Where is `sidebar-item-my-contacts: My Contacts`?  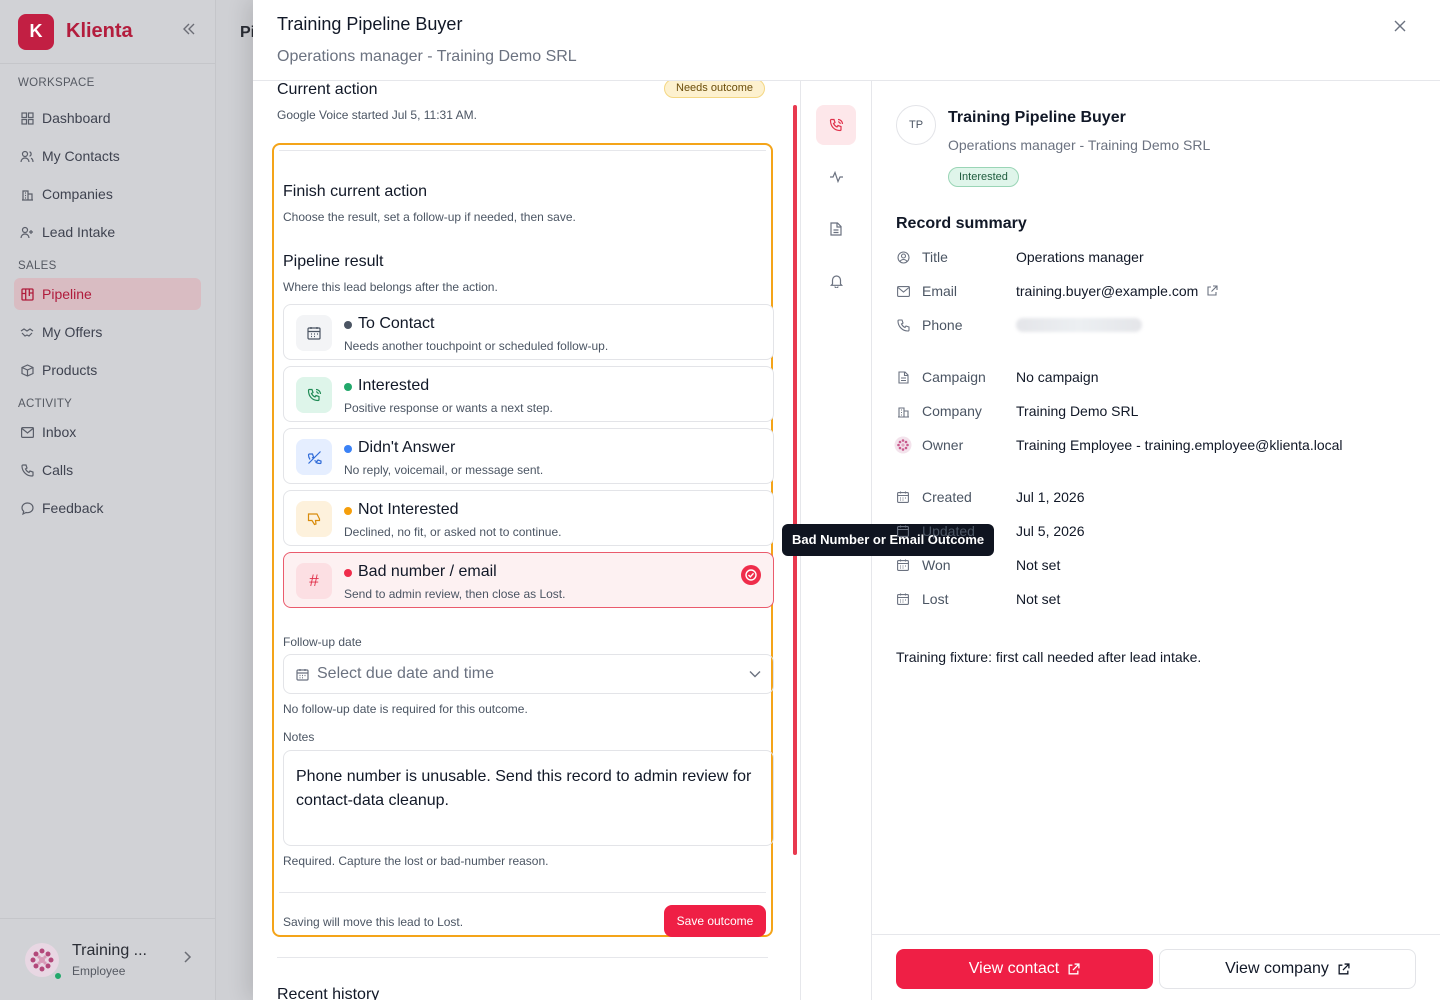 sidebar-item-my-contacts: My Contacts is located at coordinates (107, 156).